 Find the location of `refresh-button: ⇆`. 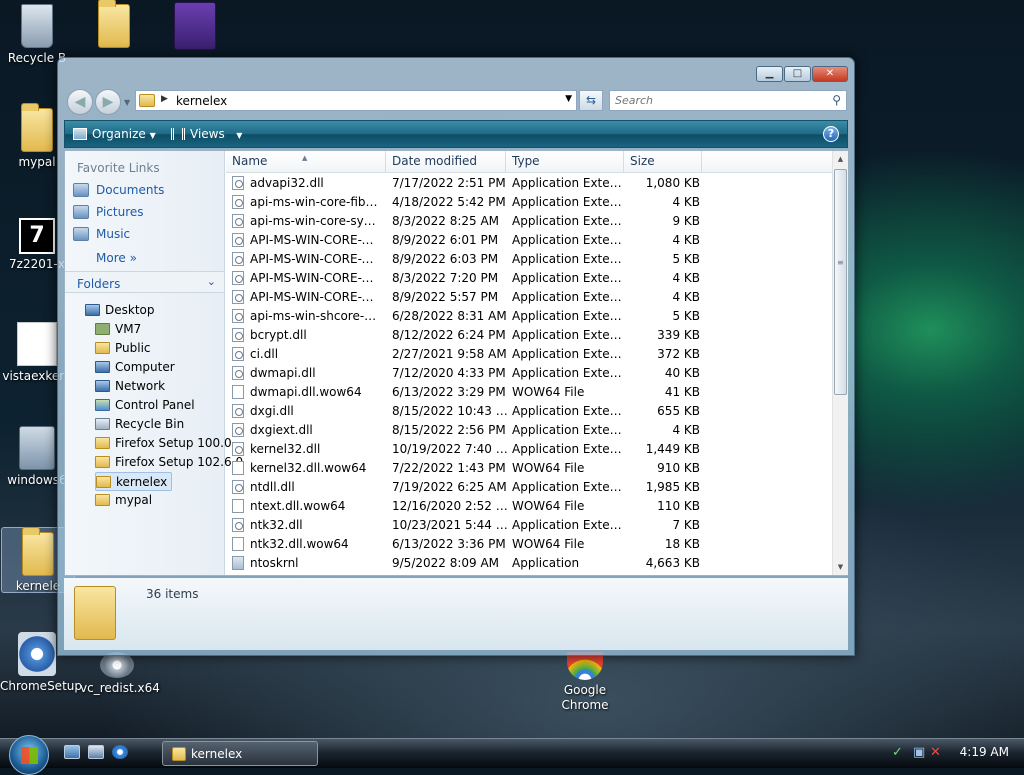

refresh-button: ⇆ is located at coordinates (591, 100).